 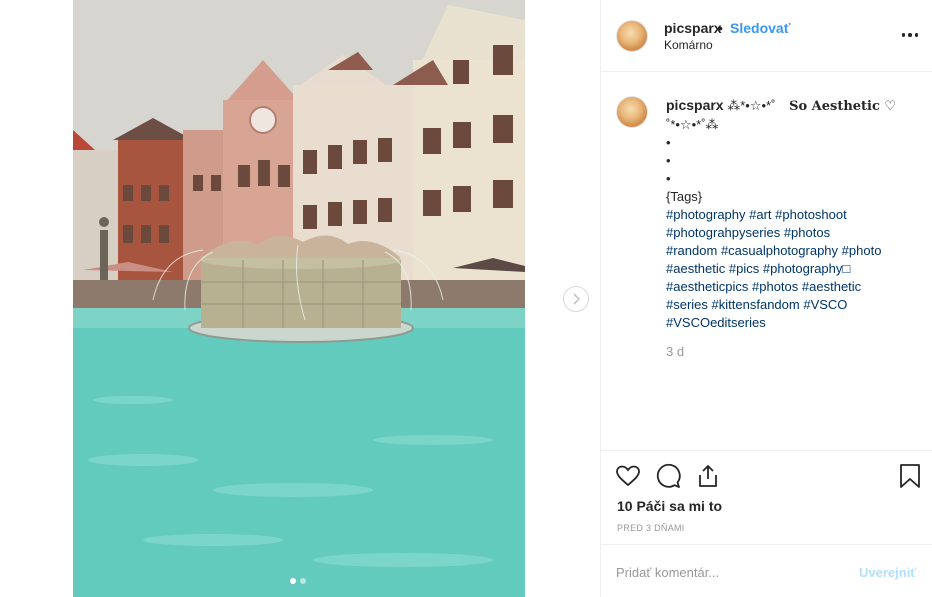 What do you see at coordinates (825, 304) in the screenshot?
I see `hashtag-link: #VSCO` at bounding box center [825, 304].